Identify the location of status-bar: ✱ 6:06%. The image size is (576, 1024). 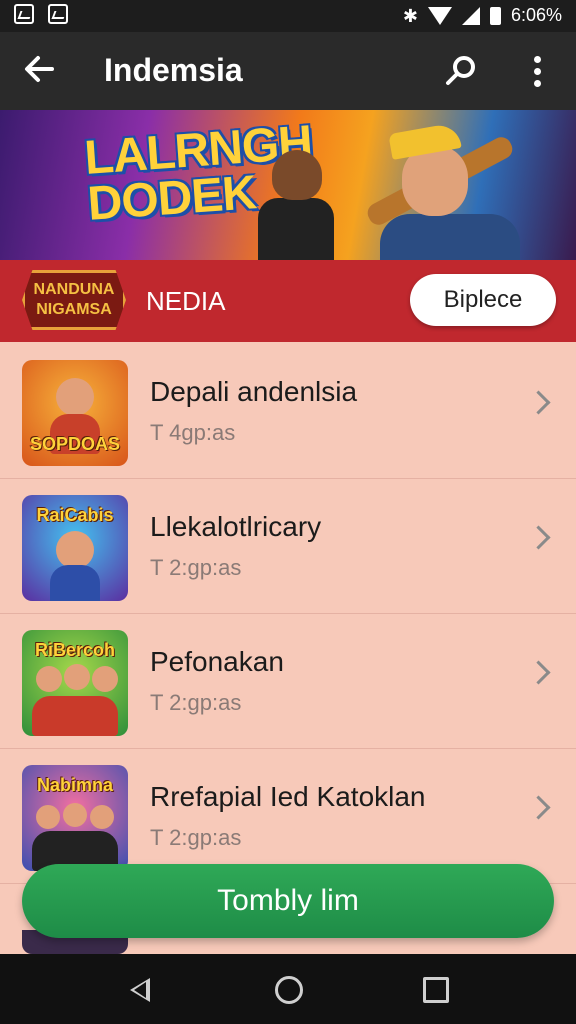
(288, 16).